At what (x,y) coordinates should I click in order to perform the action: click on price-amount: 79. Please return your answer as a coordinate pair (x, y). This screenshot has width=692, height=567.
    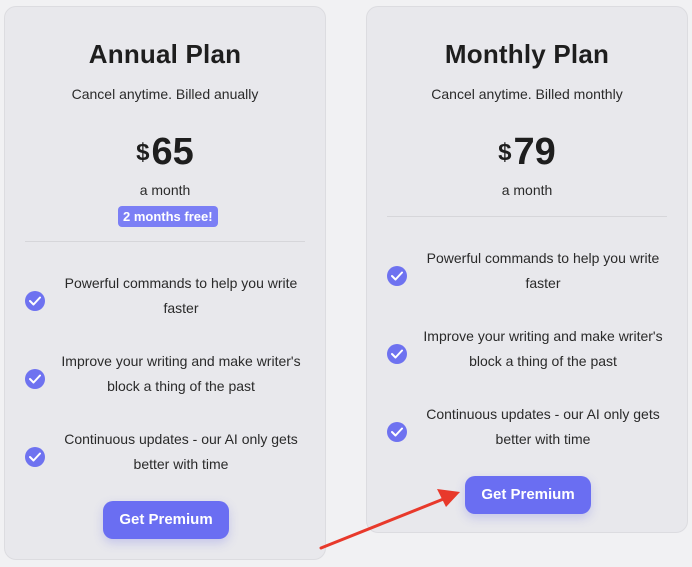
    Looking at the image, I should click on (534, 152).